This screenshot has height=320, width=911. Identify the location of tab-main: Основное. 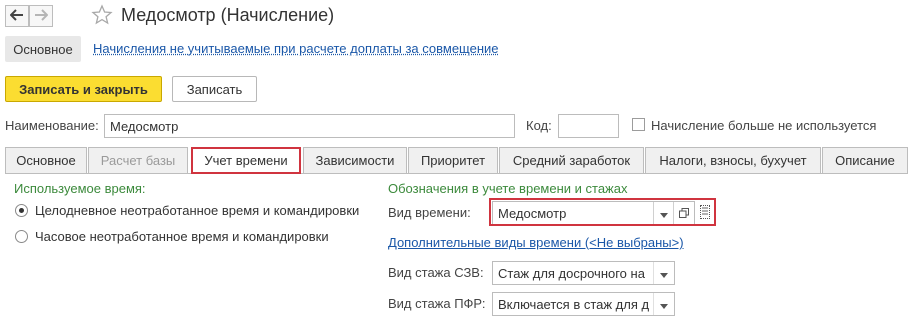
(46, 160).